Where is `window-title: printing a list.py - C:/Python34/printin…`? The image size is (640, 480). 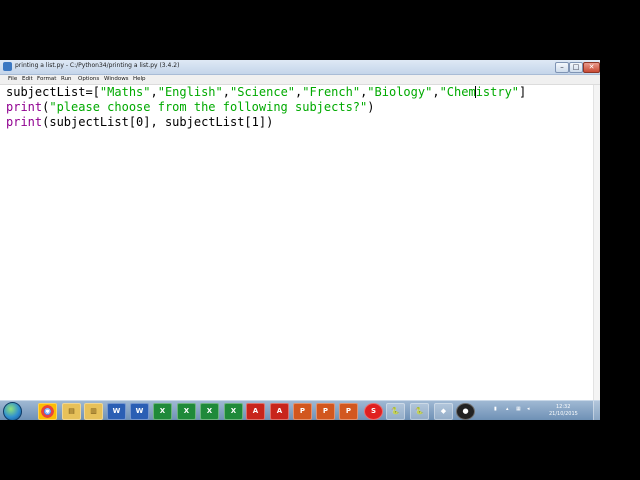 window-title: printing a list.py - C:/Python34/printin… is located at coordinates (97, 65).